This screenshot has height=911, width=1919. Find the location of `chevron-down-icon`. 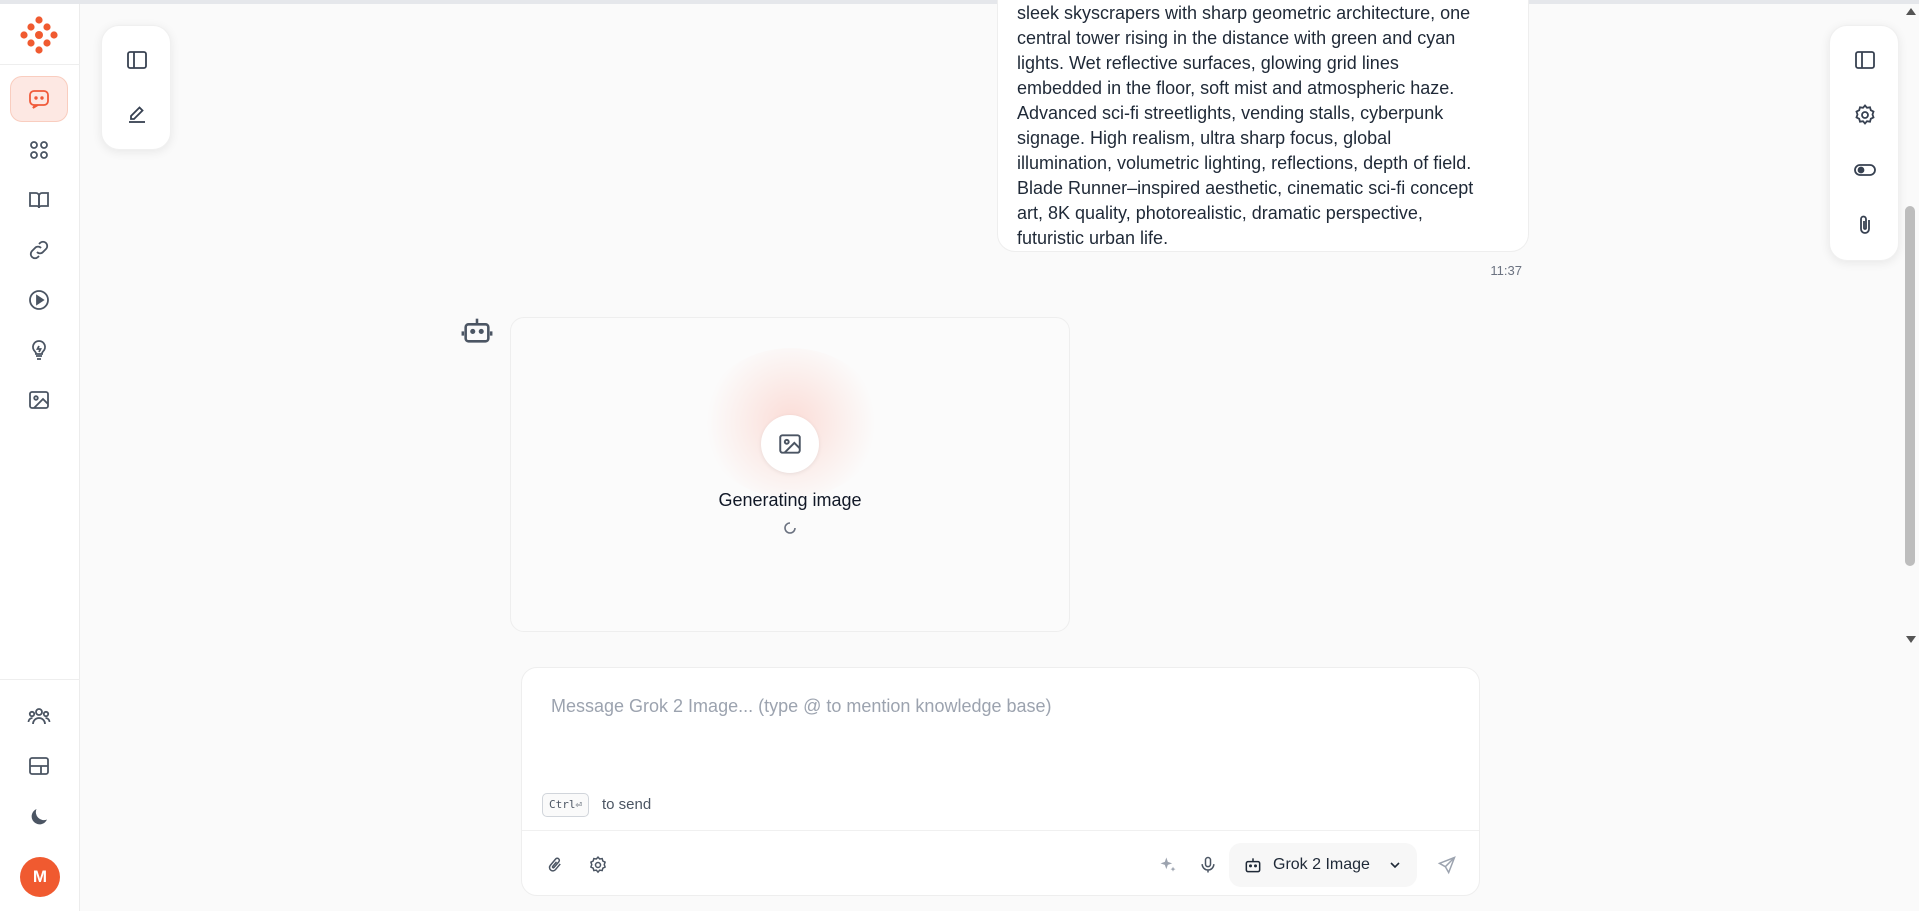

chevron-down-icon is located at coordinates (1395, 865).